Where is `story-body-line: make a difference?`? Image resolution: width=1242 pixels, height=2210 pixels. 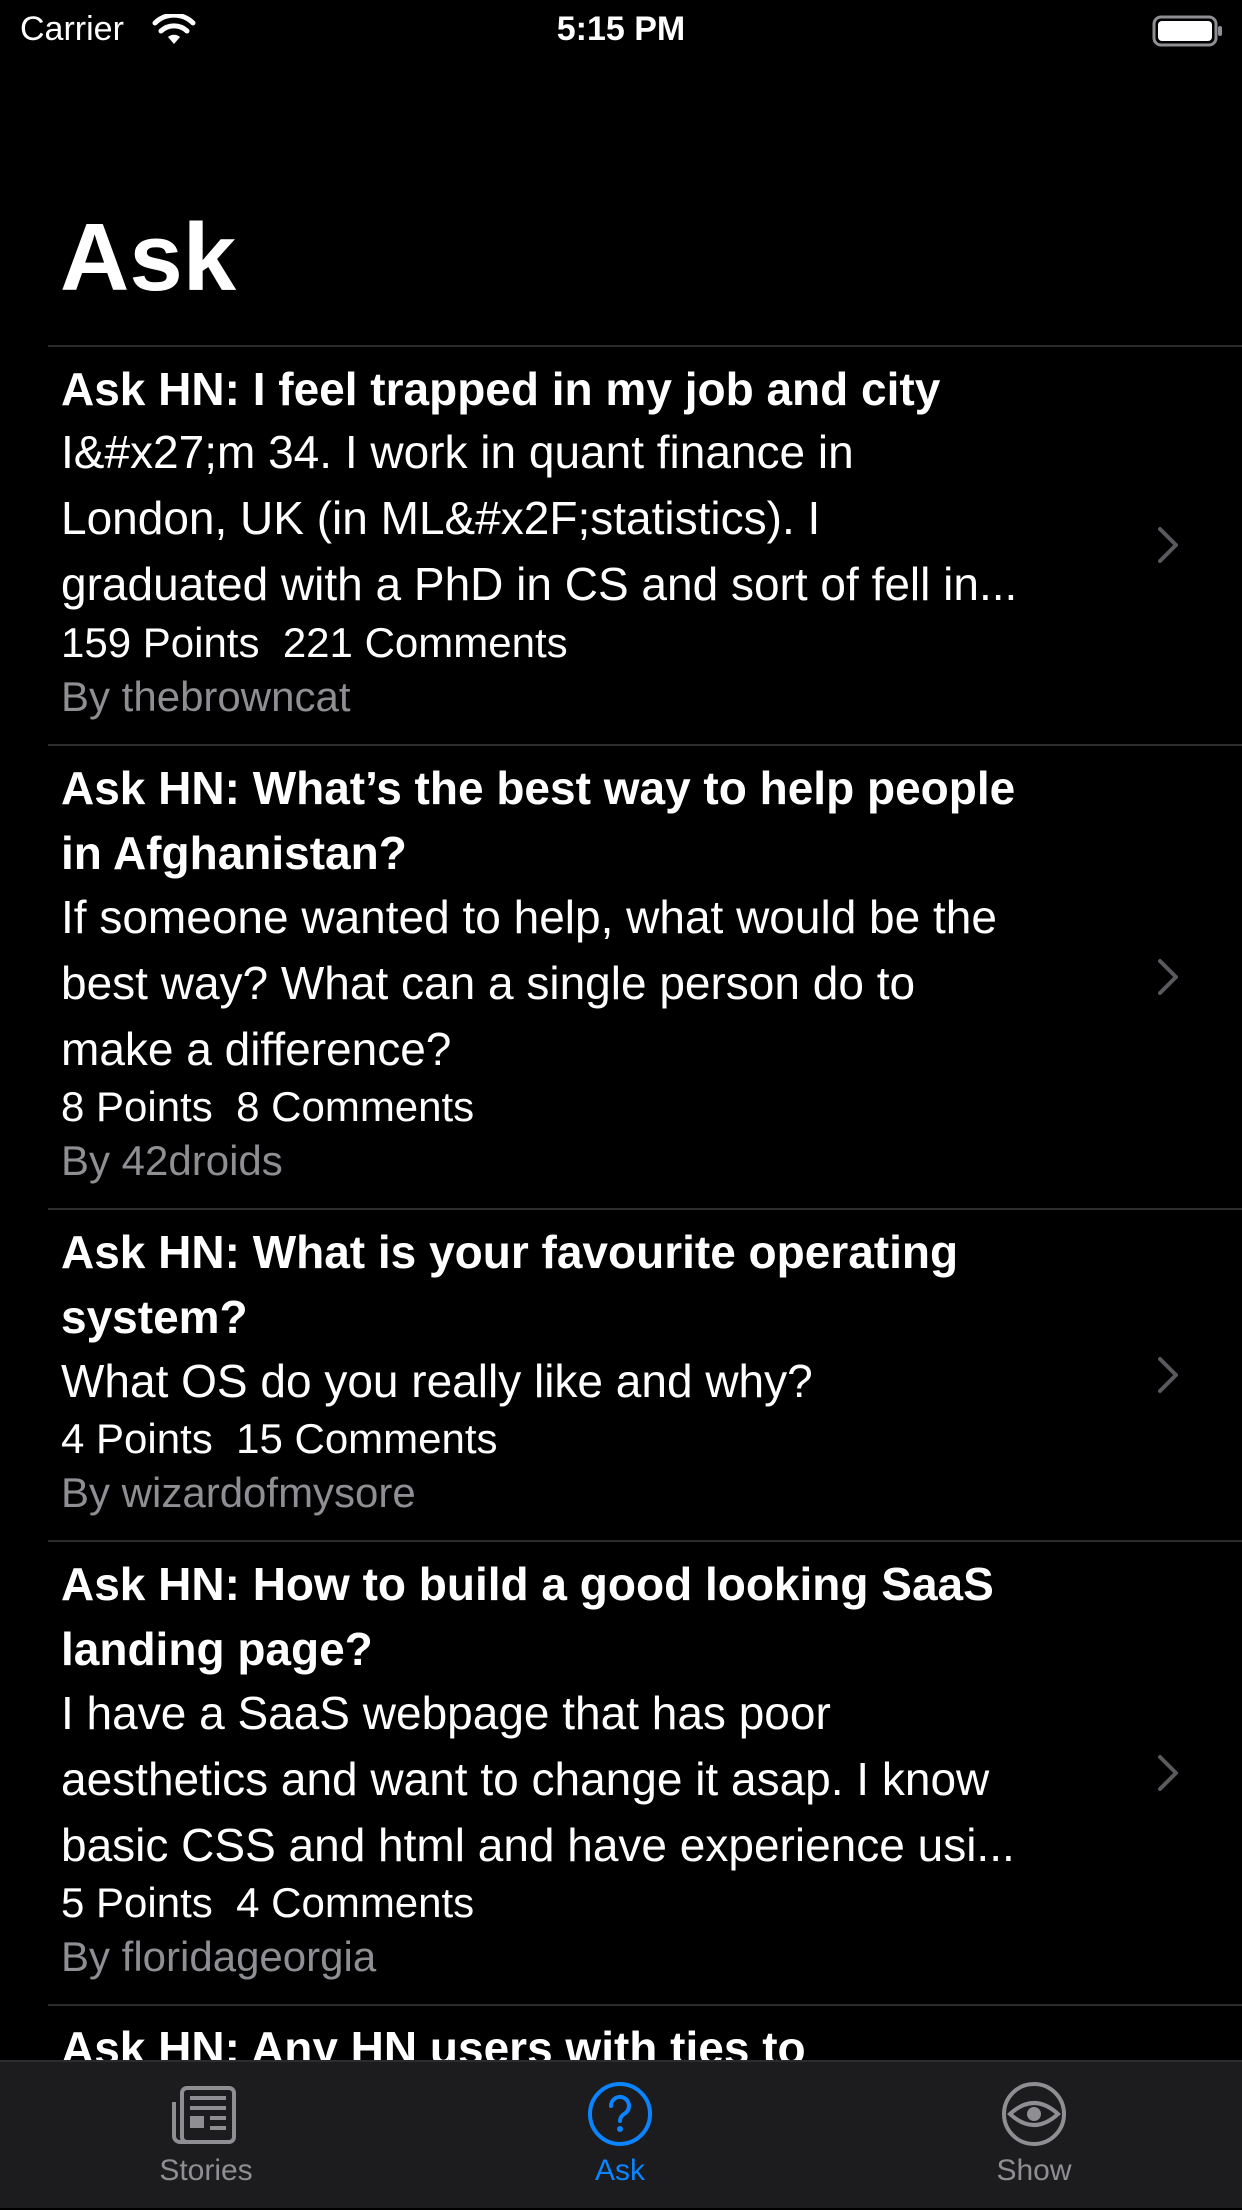 story-body-line: make a difference? is located at coordinates (256, 1049).